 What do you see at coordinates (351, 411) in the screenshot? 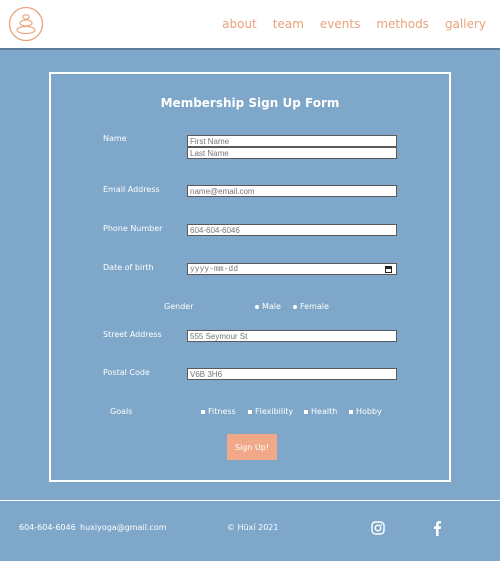
I see `hobby-checkbox` at bounding box center [351, 411].